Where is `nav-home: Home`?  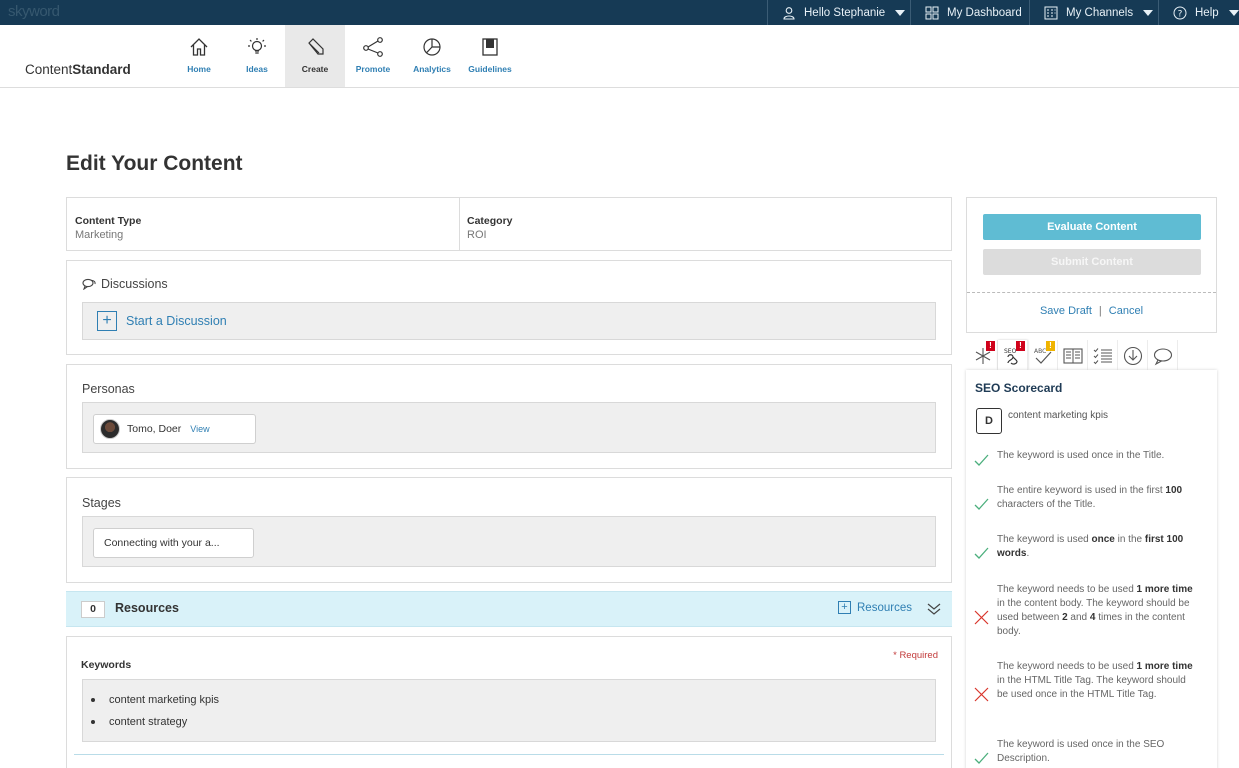 nav-home: Home is located at coordinates (199, 56).